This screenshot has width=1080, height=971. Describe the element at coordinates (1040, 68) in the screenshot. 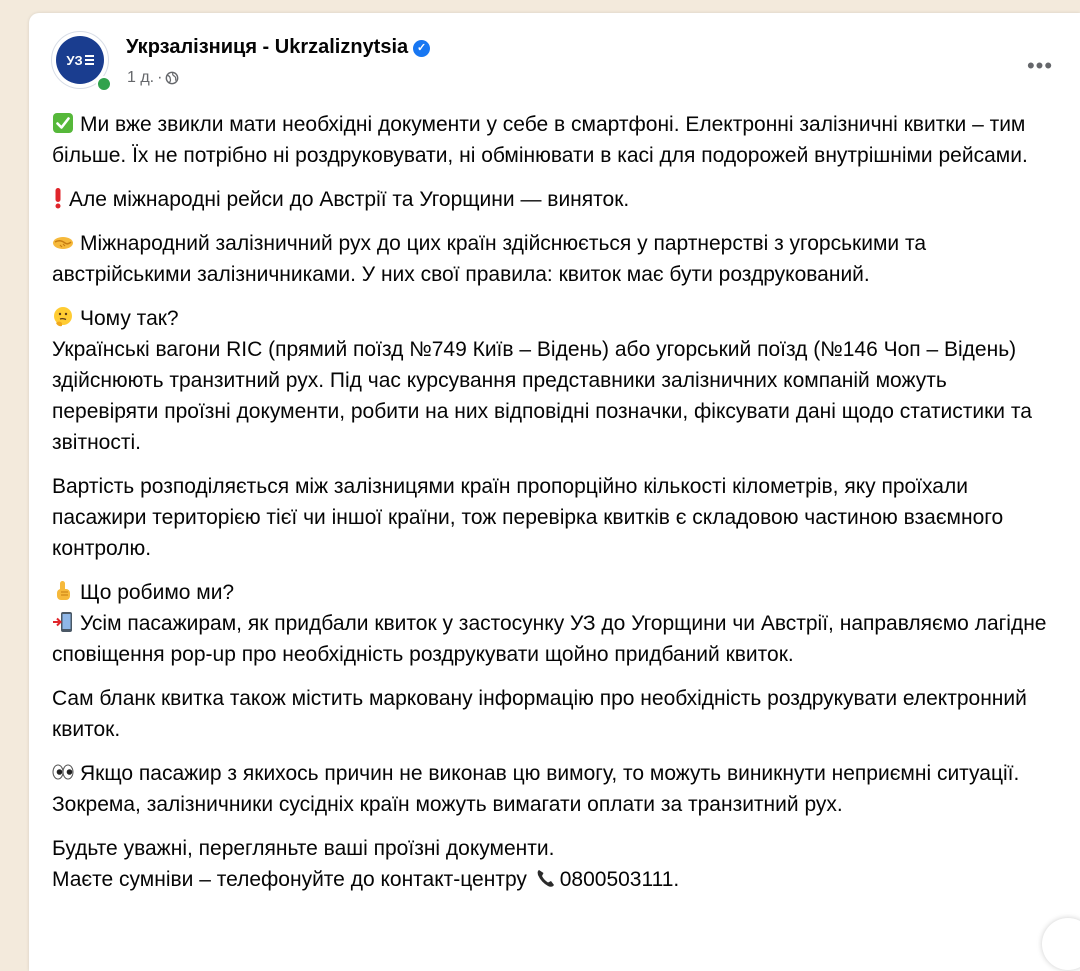

I see `more-options-button: •••` at that location.